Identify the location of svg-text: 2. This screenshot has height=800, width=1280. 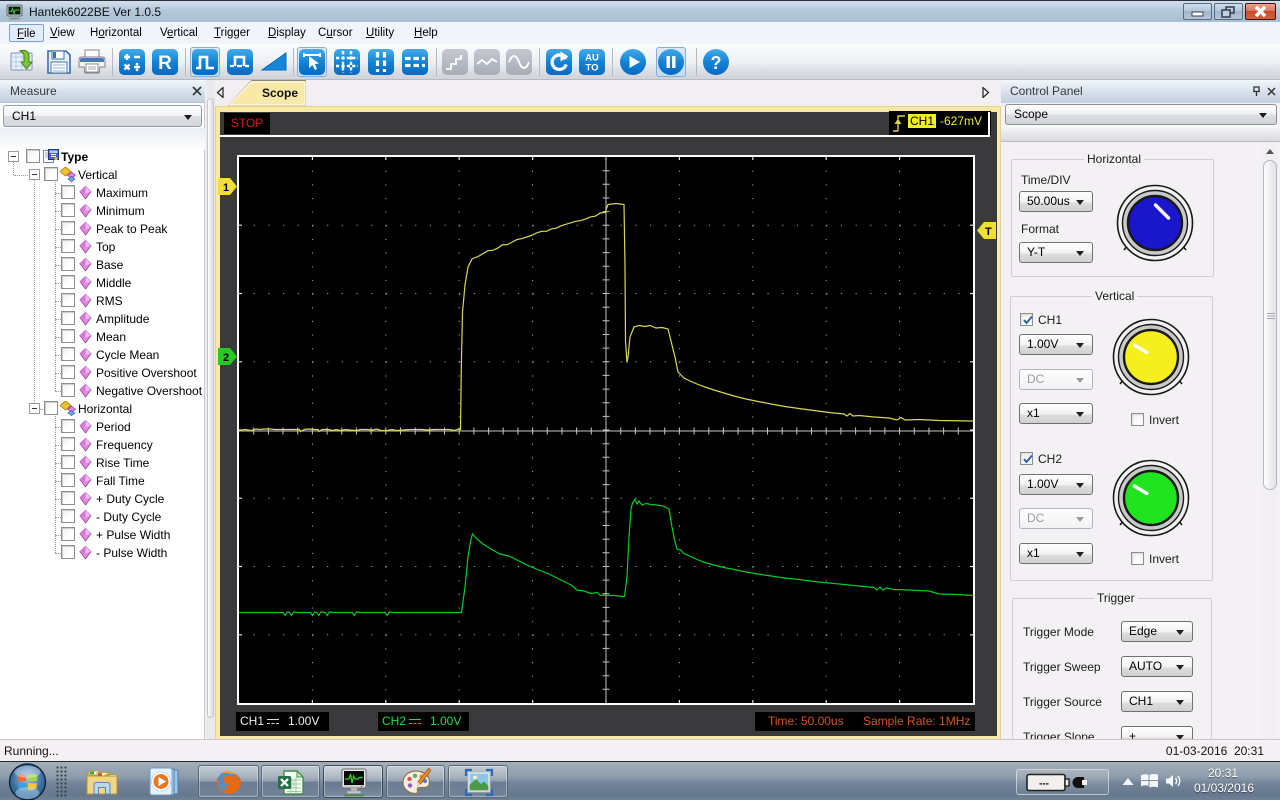
(226, 358).